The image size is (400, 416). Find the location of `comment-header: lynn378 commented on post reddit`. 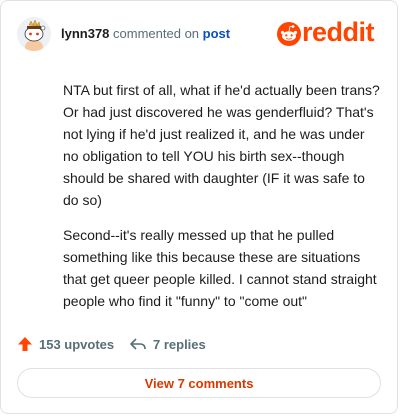

comment-header: lynn378 commented on post reddit is located at coordinates (199, 35).